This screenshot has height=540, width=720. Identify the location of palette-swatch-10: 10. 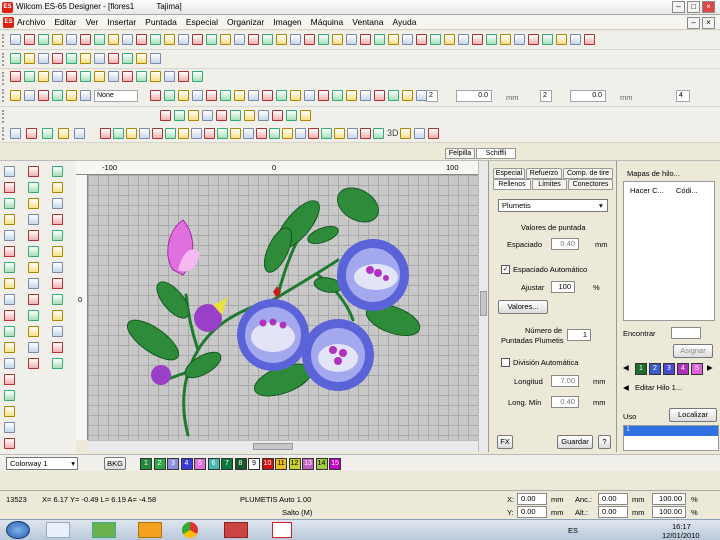
(267, 464).